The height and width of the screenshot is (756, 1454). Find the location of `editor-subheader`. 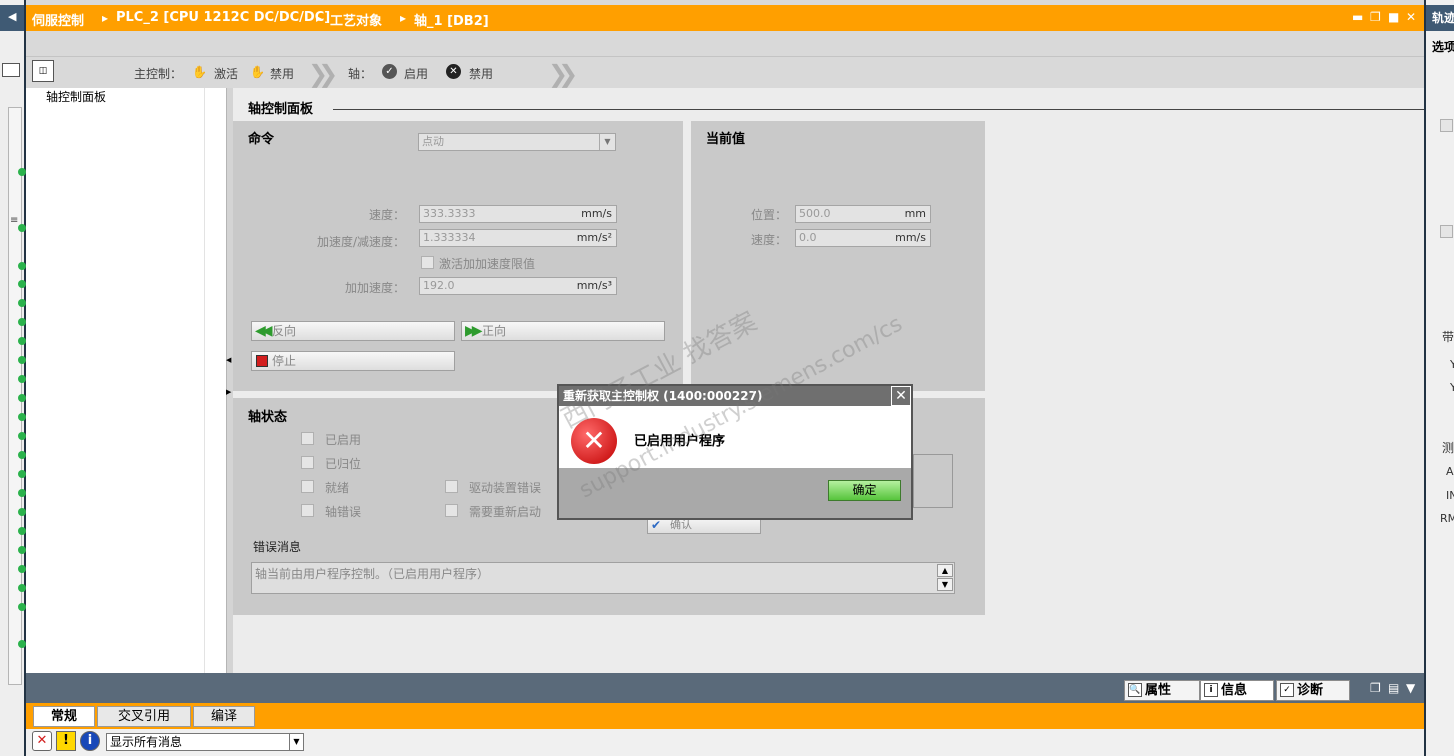

editor-subheader is located at coordinates (725, 44).